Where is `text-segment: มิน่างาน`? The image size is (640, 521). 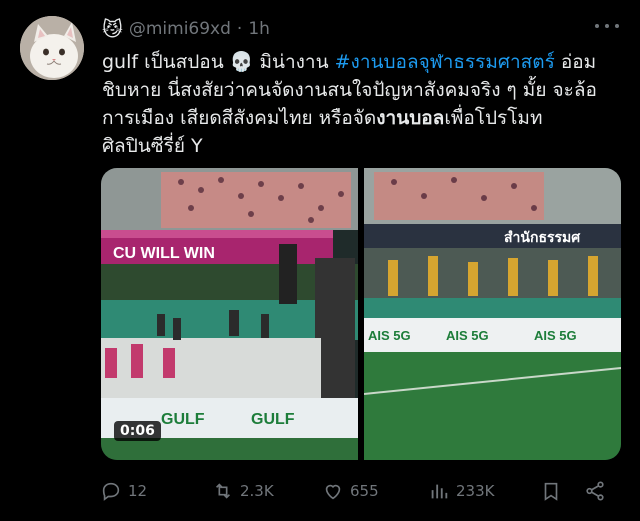
text-segment: มิน่างาน is located at coordinates (294, 62).